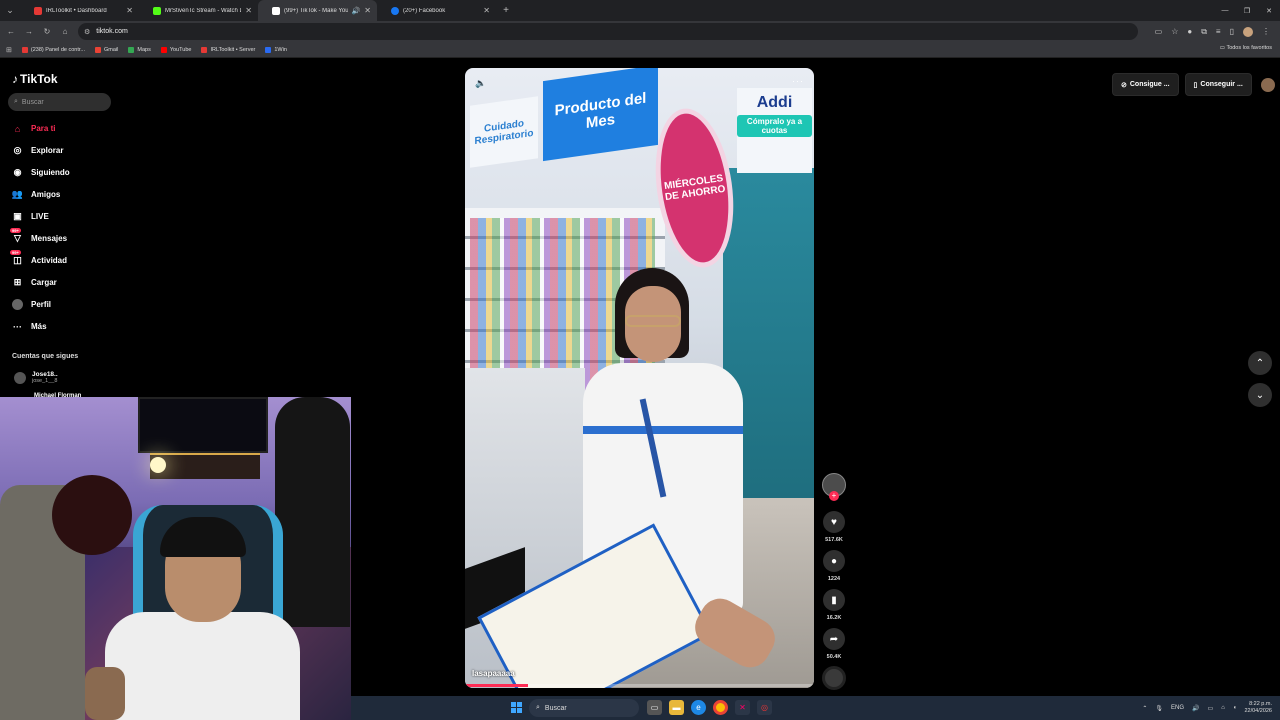  Describe the element at coordinates (506, 10) in the screenshot. I see `new-tab-button: +` at that location.